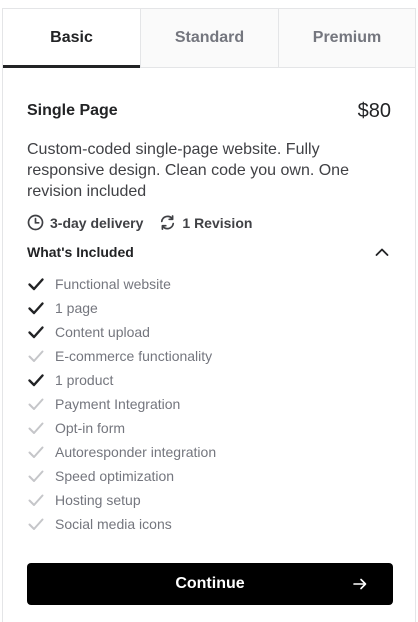 This screenshot has width=418, height=622. Describe the element at coordinates (118, 404) in the screenshot. I see `feature-label: Payment Integration` at that location.